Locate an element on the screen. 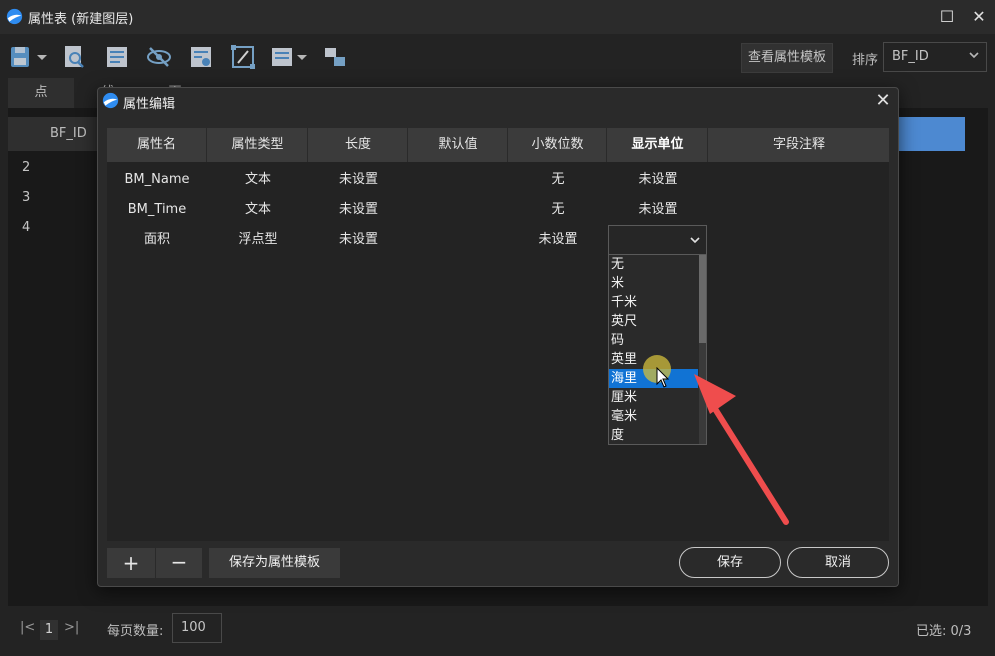 The height and width of the screenshot is (656, 995). field-name-cell: BM_Name is located at coordinates (157, 180).